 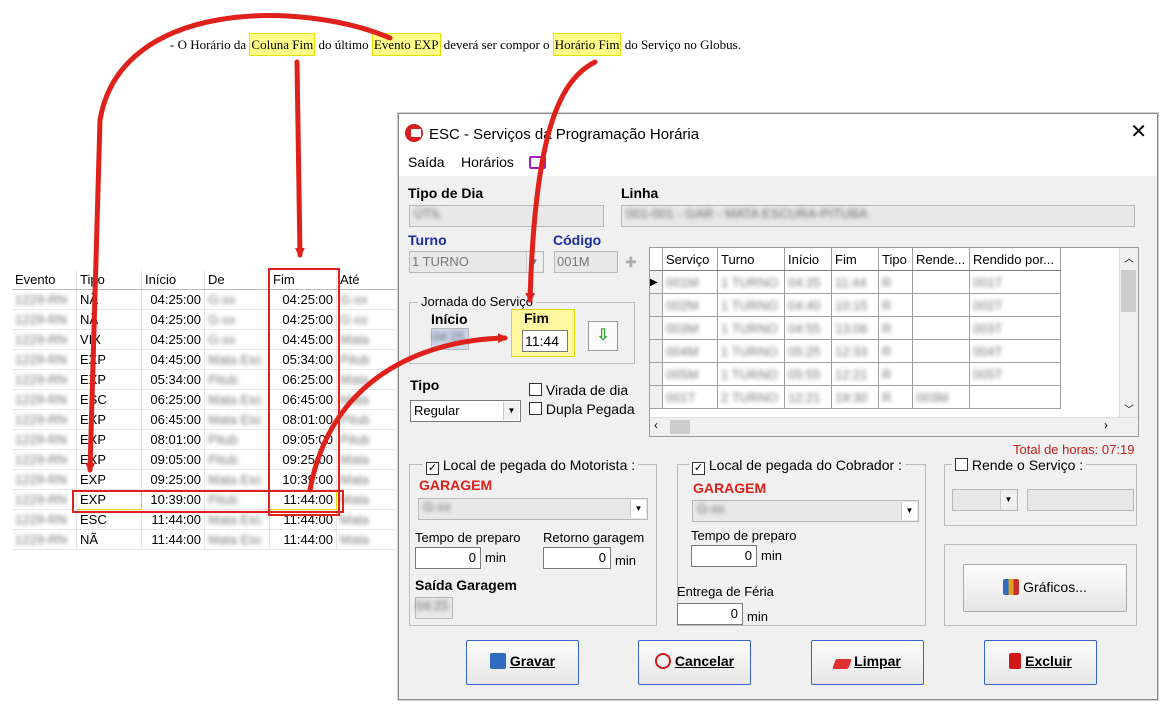 What do you see at coordinates (407, 413) in the screenshot?
I see `arrow-cell-to-fim-field` at bounding box center [407, 413].